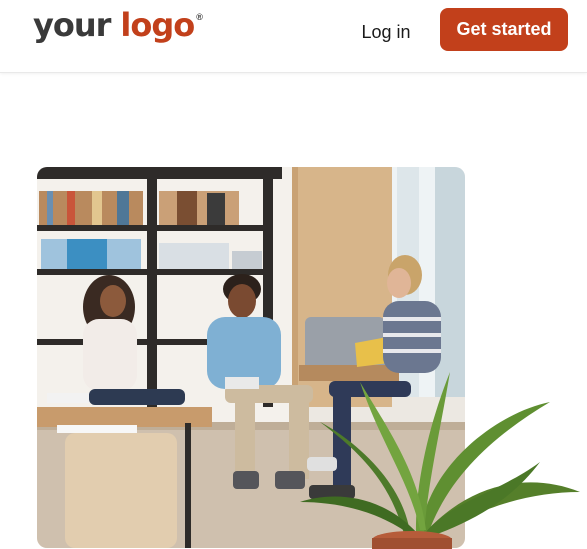 The width and height of the screenshot is (587, 549). What do you see at coordinates (157, 25) in the screenshot?
I see `logo-word-logo: logo` at bounding box center [157, 25].